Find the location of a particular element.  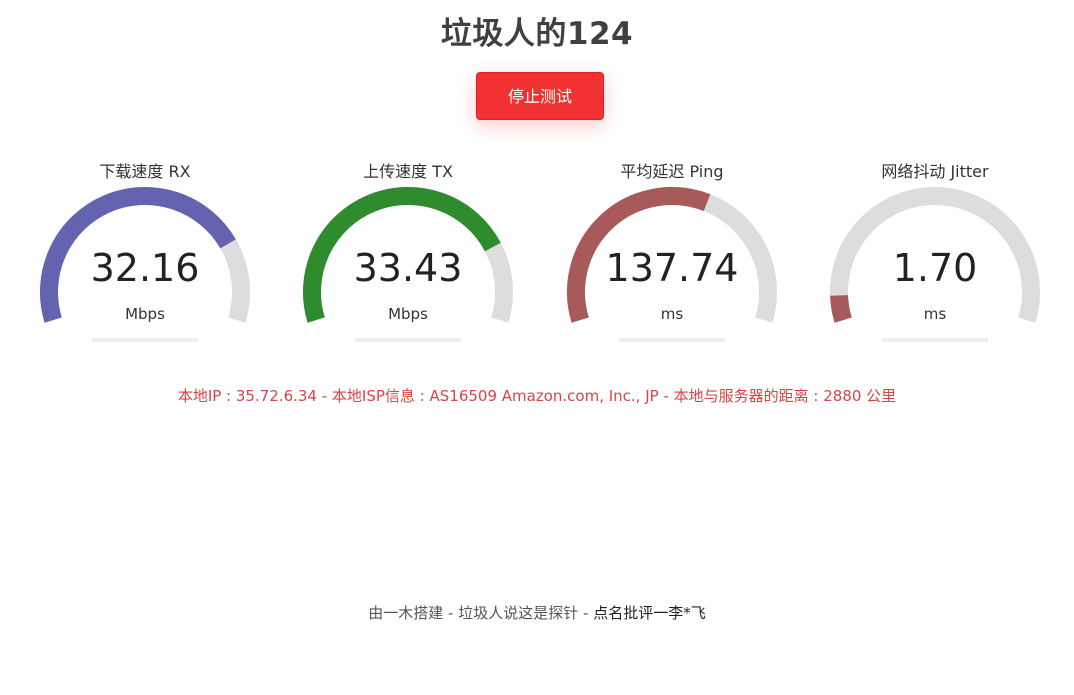

gauge-upload: 上传速度 TX 33.43 Mbps is located at coordinates (408, 250).